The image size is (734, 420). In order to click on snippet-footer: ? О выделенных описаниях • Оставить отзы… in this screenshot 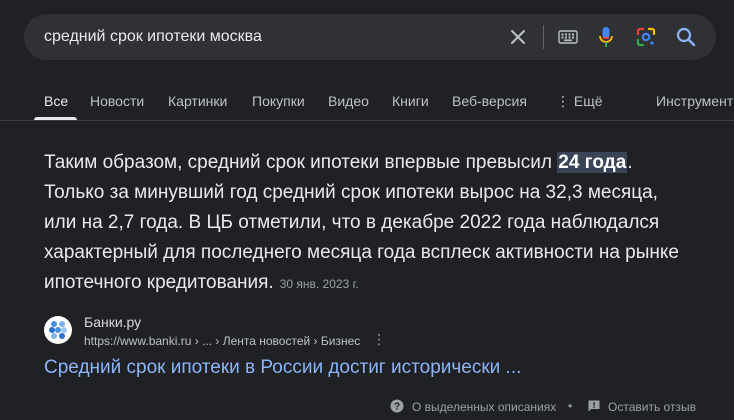, I will do `click(367, 407)`.